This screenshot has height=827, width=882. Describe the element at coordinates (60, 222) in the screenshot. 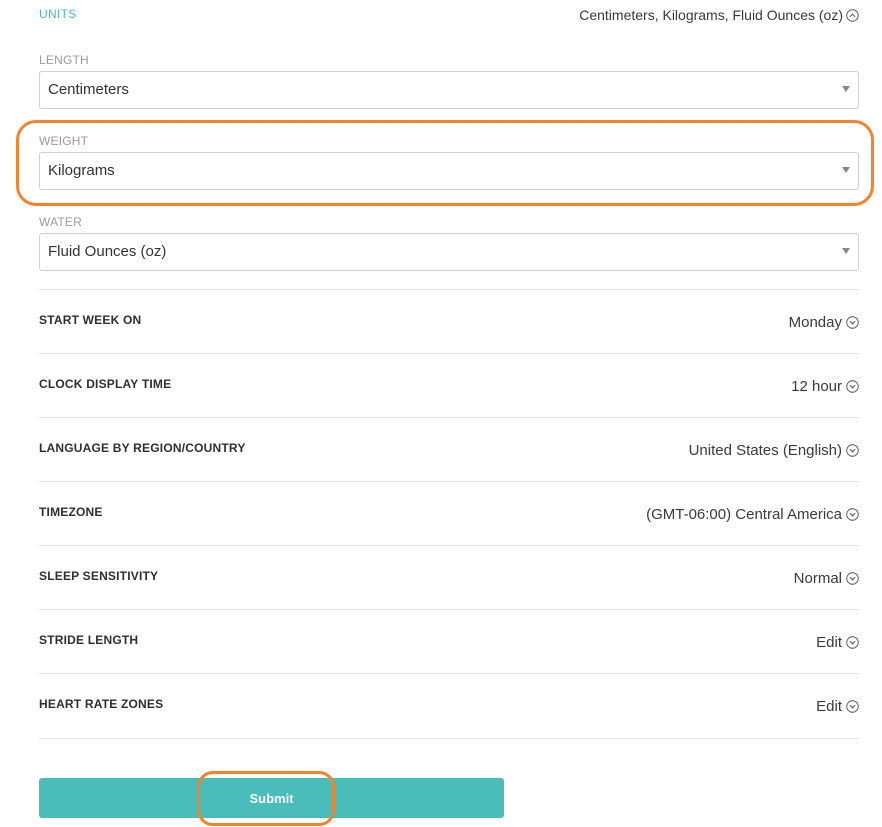

I see `water-label: WATER` at that location.